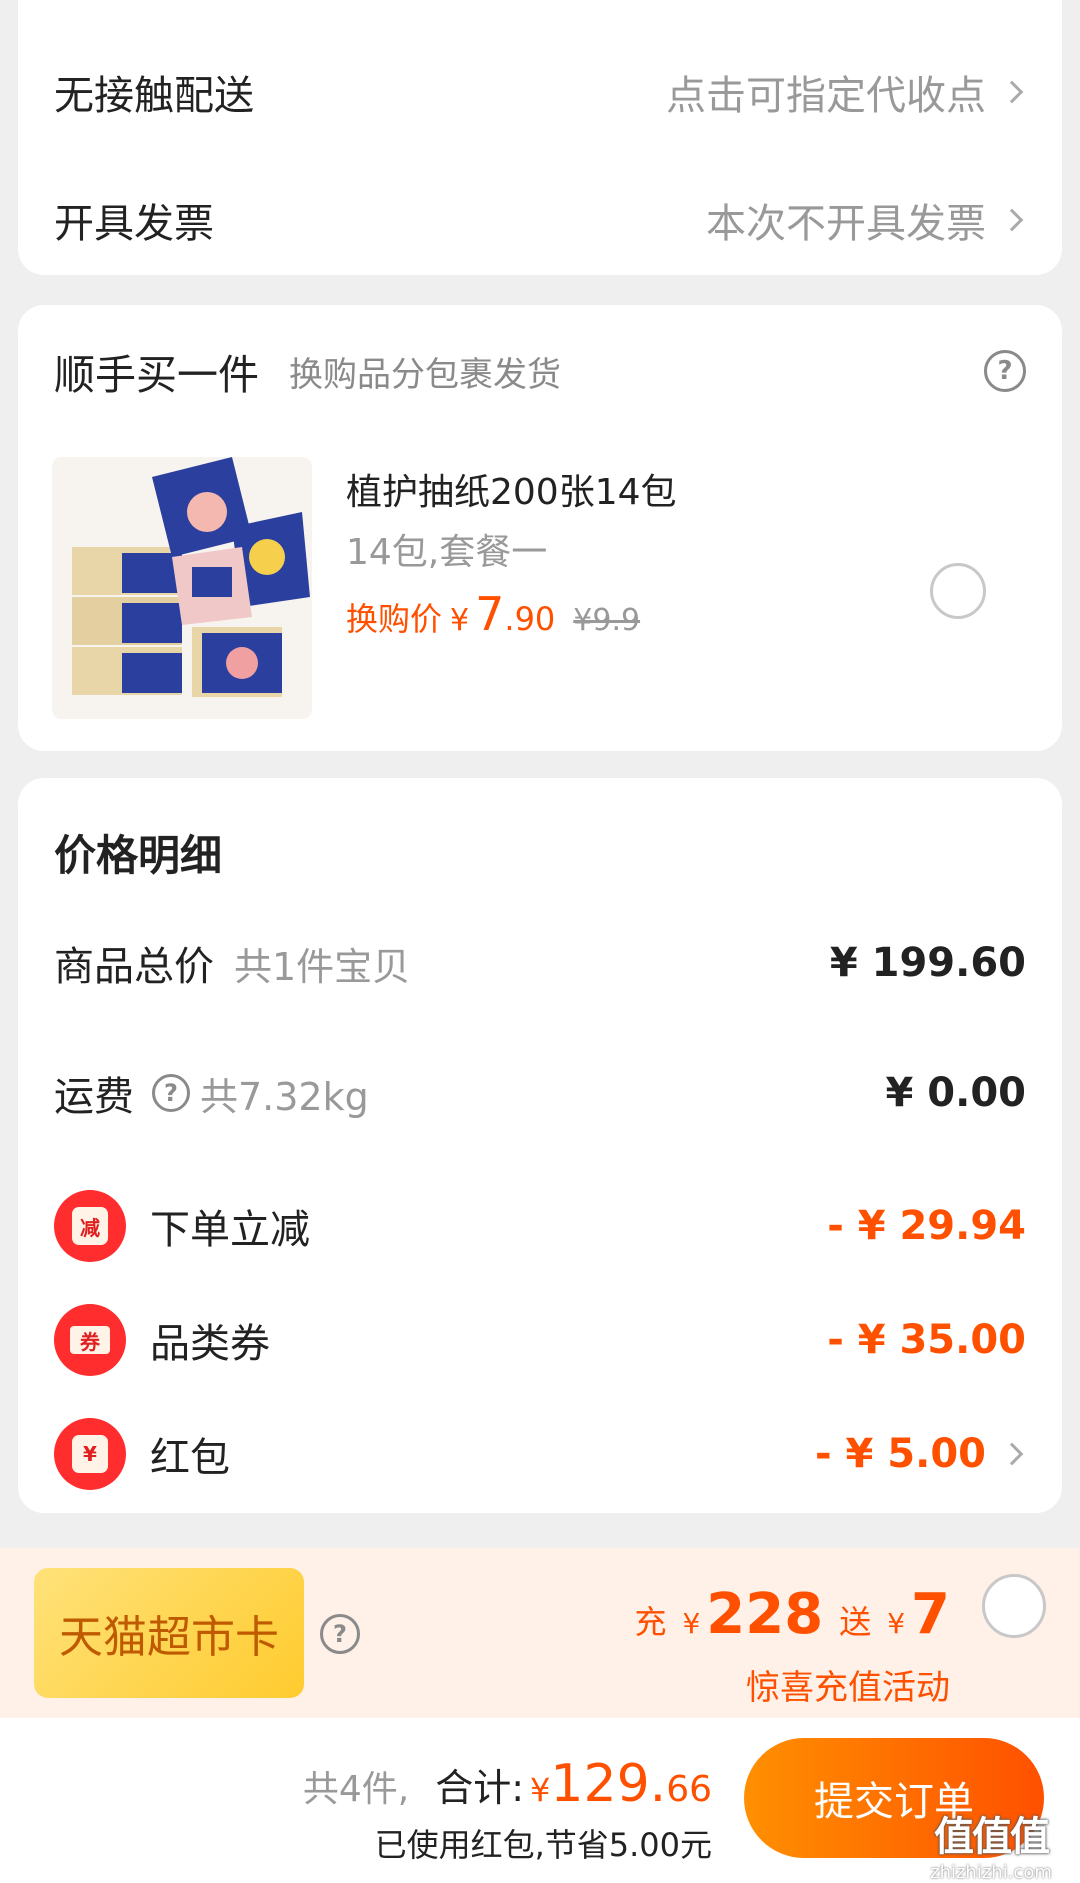  I want to click on tmall-card-name: 天猫超市卡, so click(169, 1637).